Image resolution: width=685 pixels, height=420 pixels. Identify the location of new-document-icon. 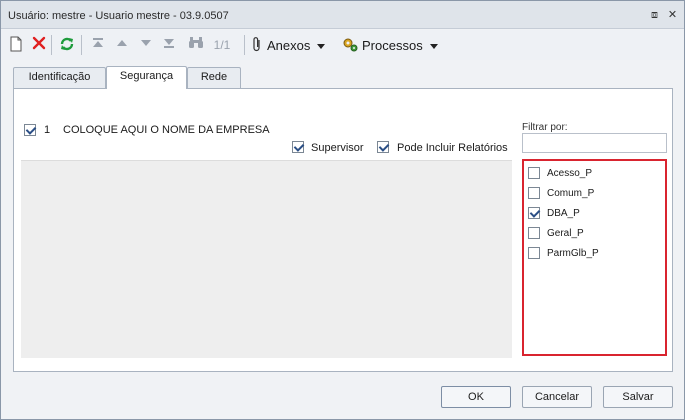
(16, 45).